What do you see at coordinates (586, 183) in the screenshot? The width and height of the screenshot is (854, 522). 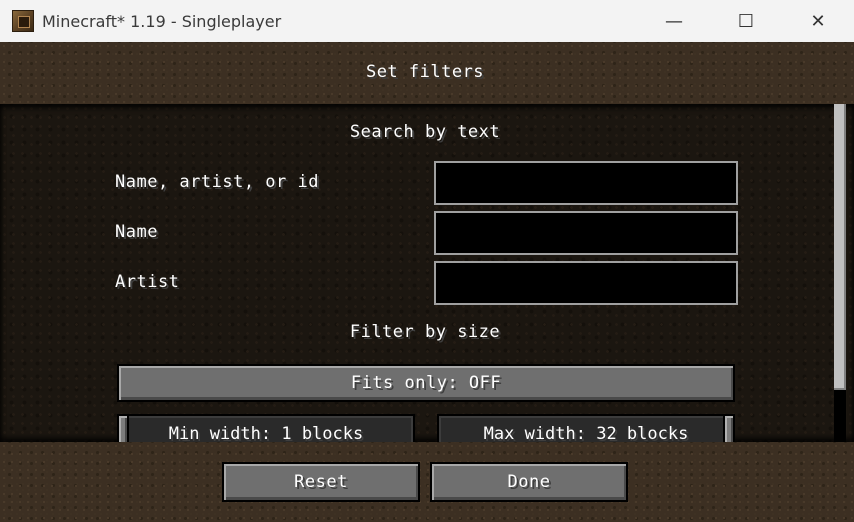 I see `name-artist-id-input` at bounding box center [586, 183].